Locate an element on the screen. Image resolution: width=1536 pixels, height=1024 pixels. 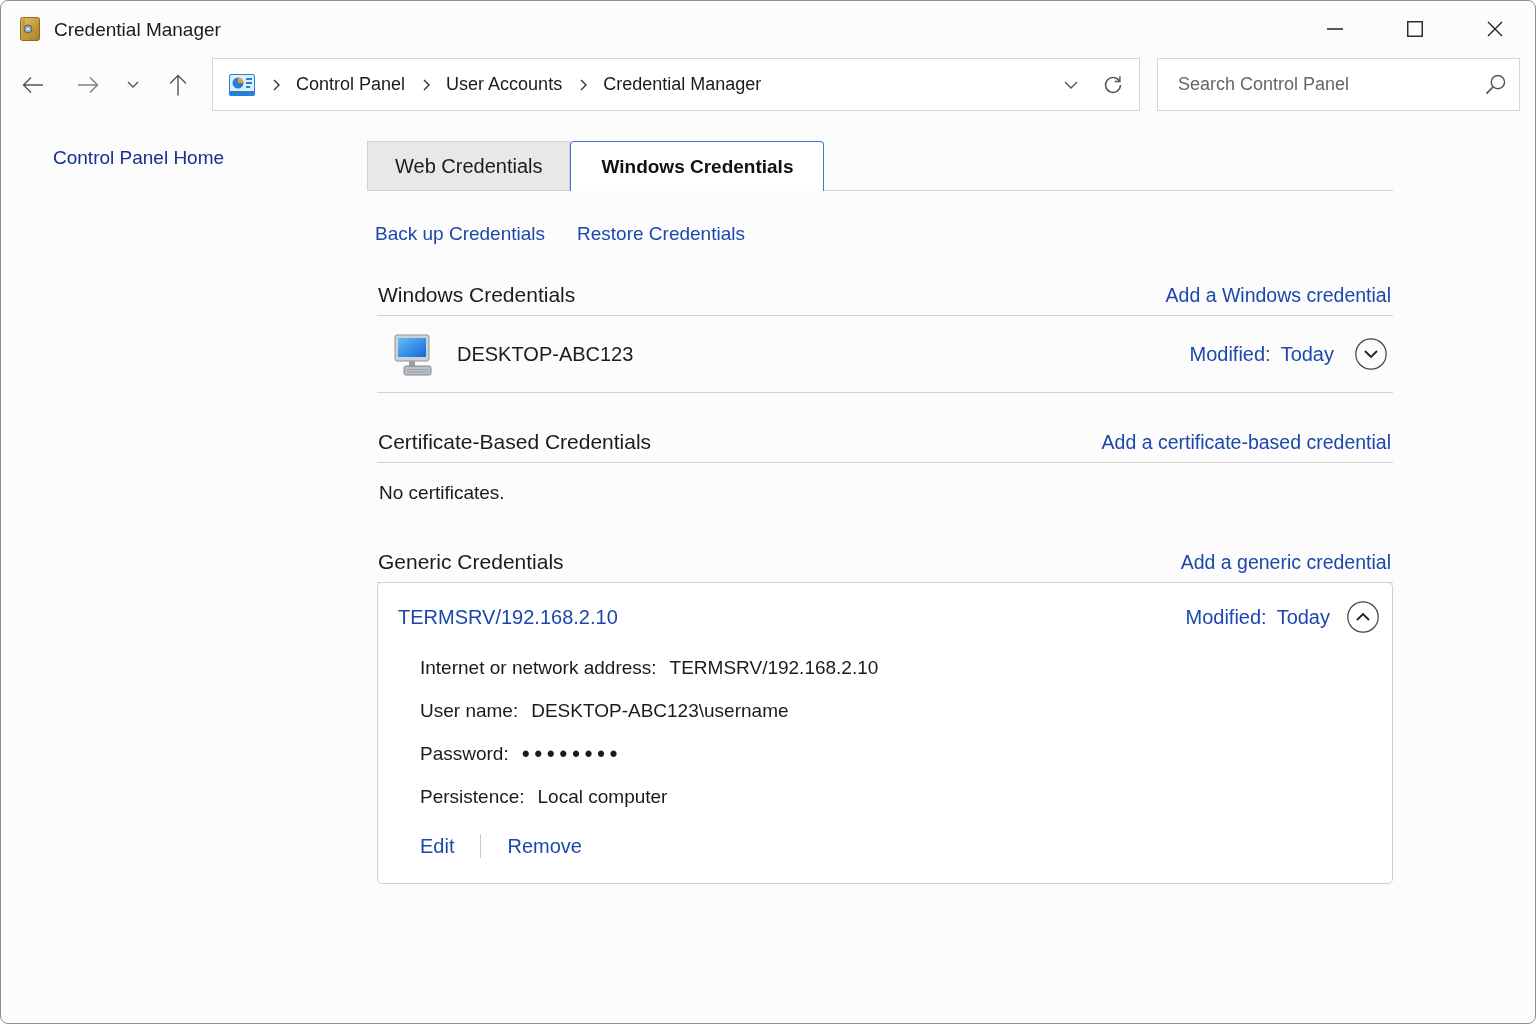
breadcrumb: User Accounts is located at coordinates (504, 84).